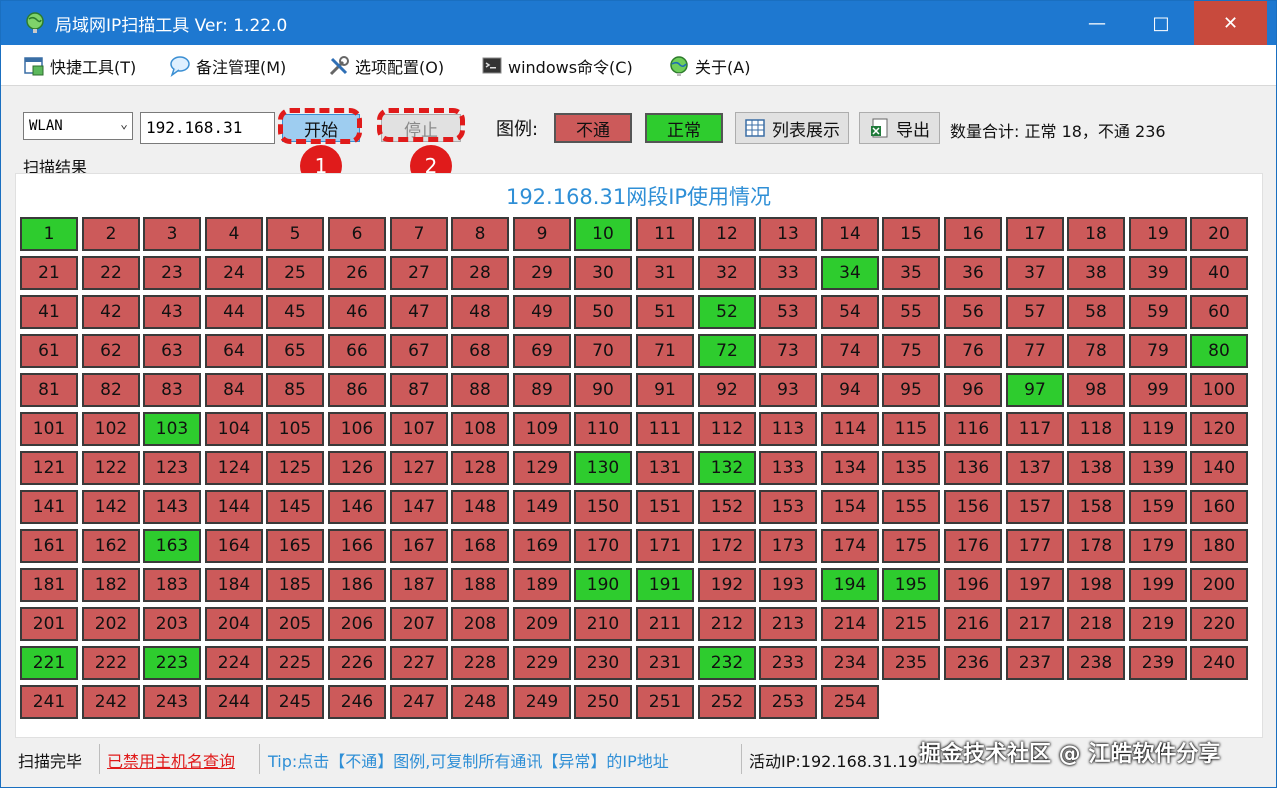  What do you see at coordinates (357, 624) in the screenshot?
I see `ip-cell-offline: 206` at bounding box center [357, 624].